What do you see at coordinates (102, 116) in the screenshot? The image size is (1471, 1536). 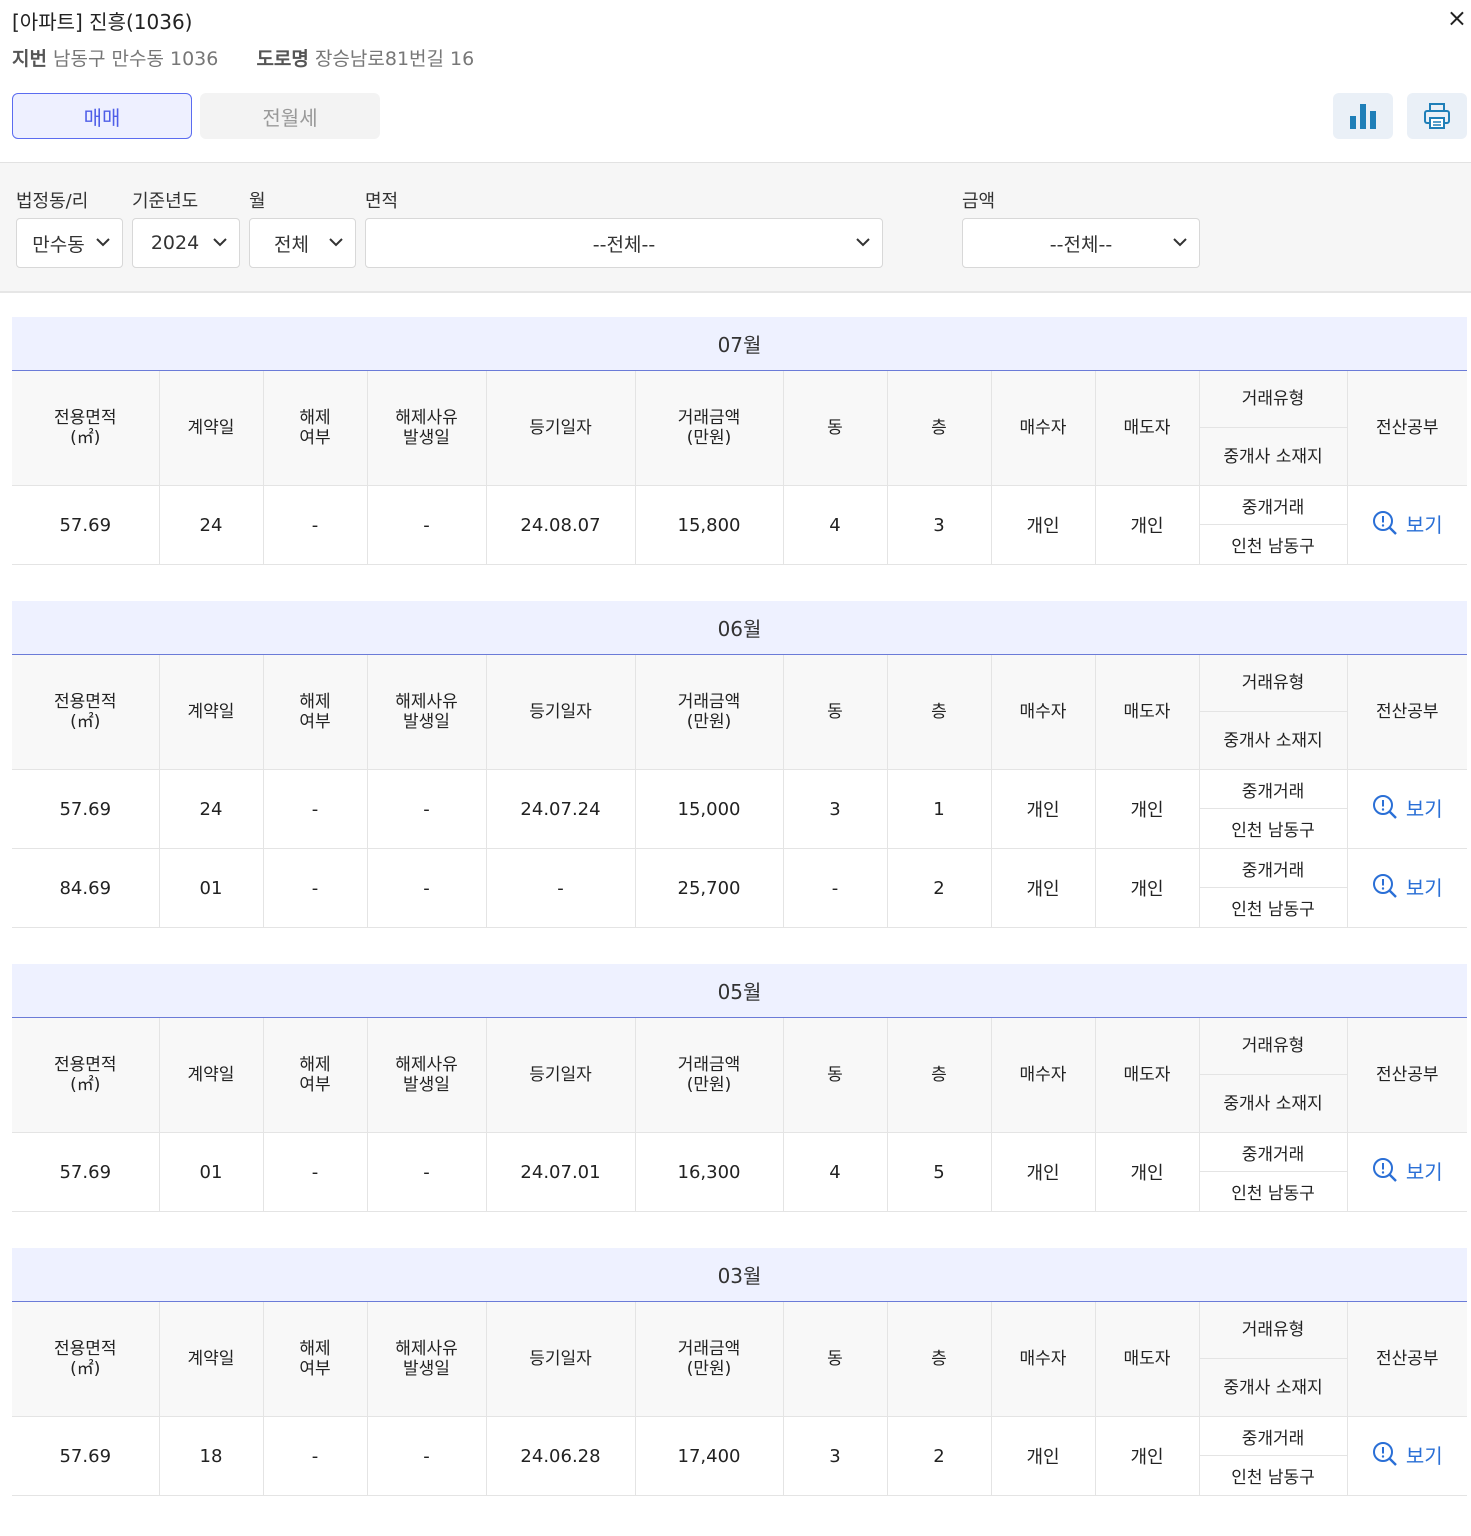 I see `tab-sale: 매매` at bounding box center [102, 116].